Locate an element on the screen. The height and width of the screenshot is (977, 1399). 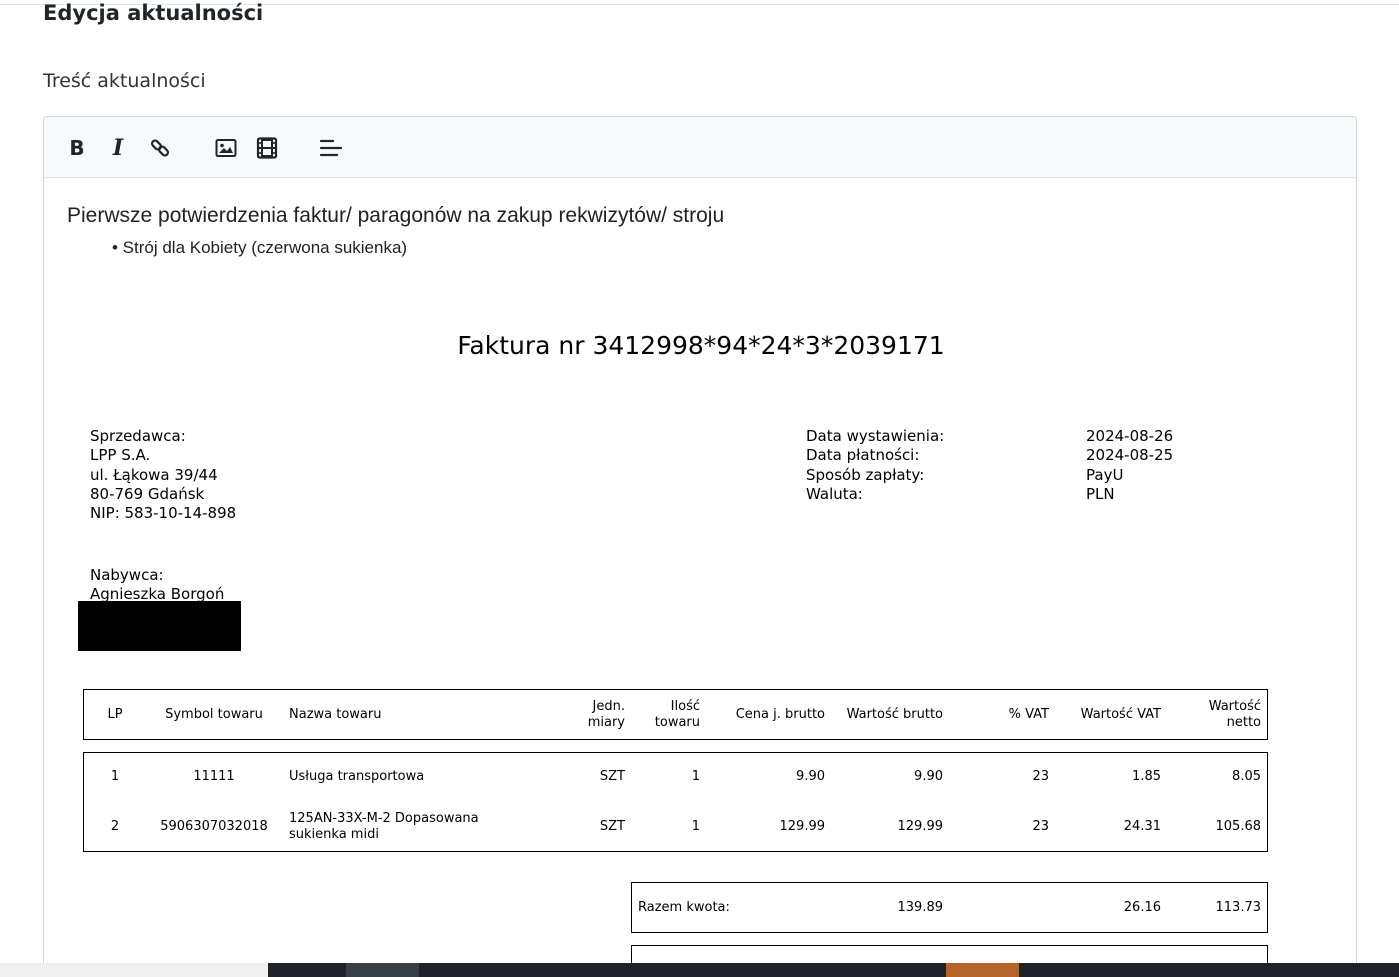
row-name: Usługa transportowa is located at coordinates (357, 776).